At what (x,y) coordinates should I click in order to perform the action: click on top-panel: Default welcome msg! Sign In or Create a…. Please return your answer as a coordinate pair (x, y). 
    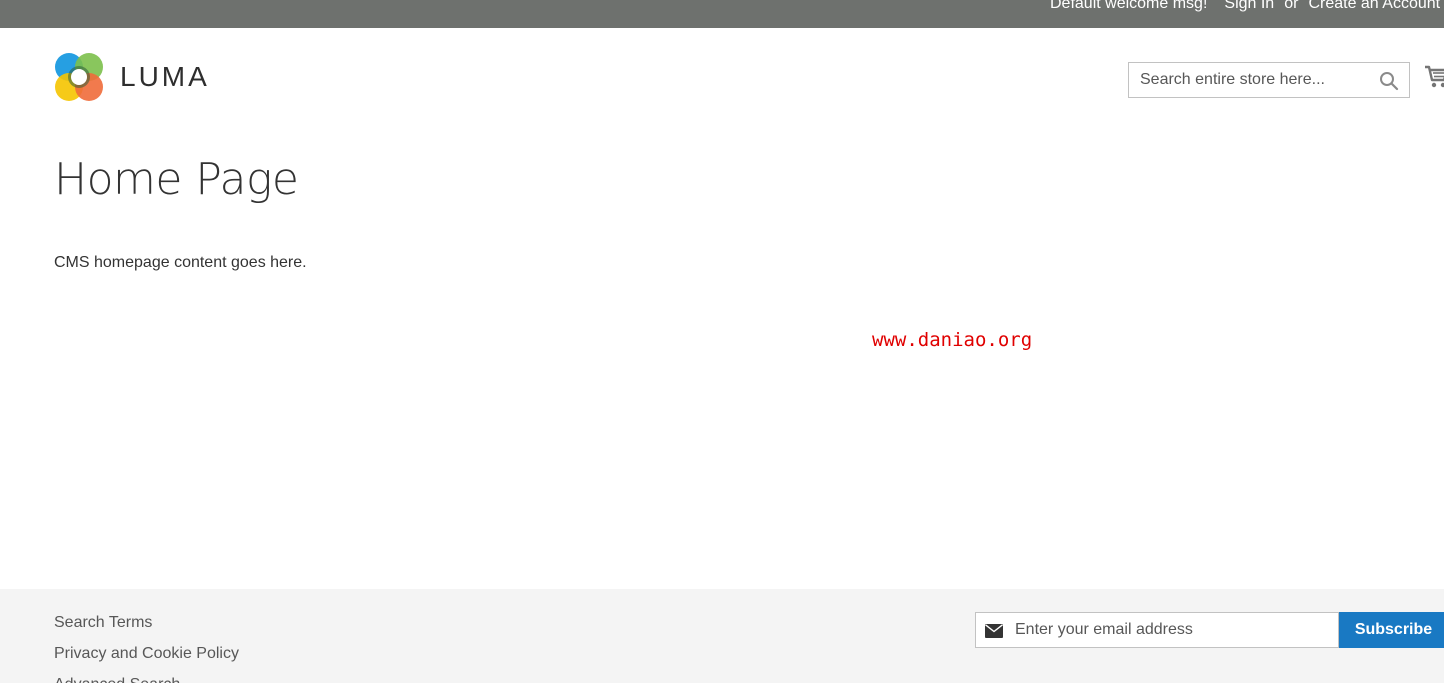
    Looking at the image, I should click on (722, 14).